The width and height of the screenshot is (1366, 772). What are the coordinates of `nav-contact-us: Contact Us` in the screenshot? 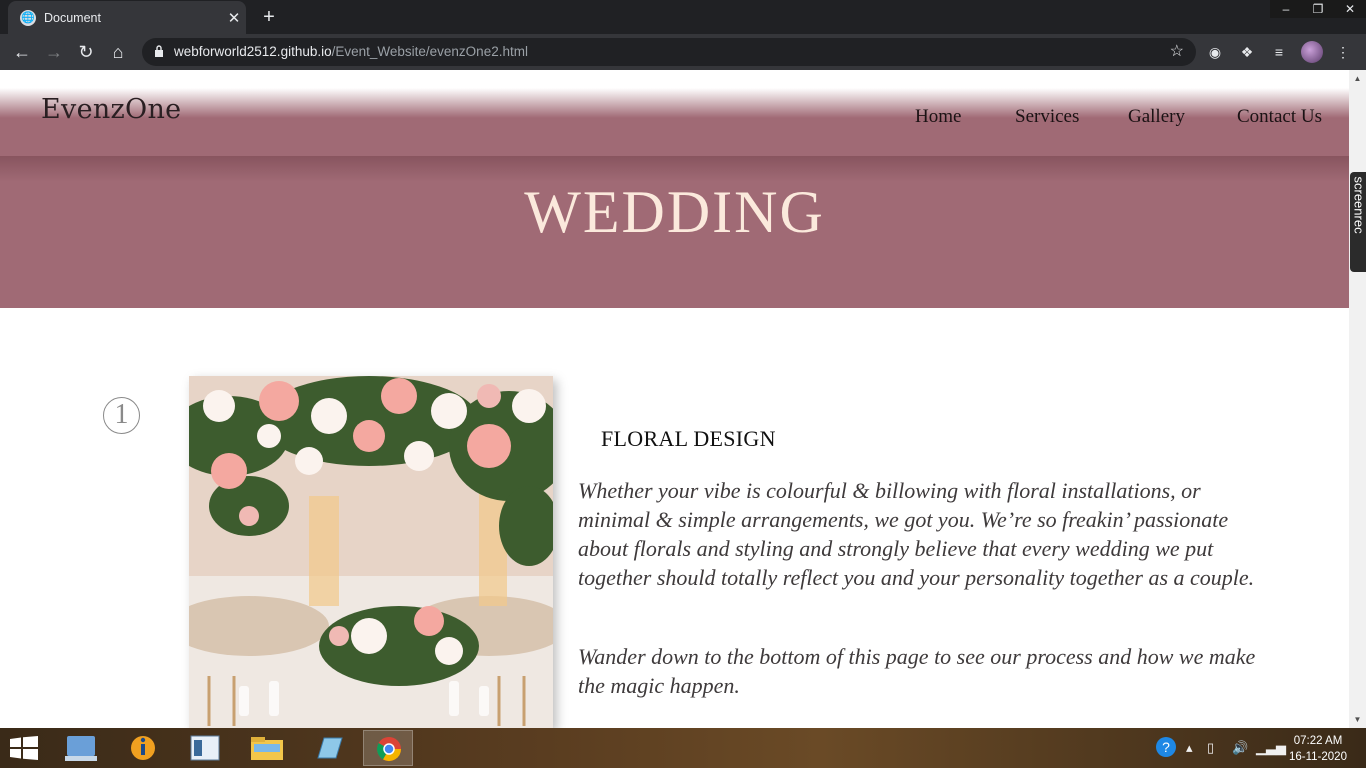 It's located at (1279, 117).